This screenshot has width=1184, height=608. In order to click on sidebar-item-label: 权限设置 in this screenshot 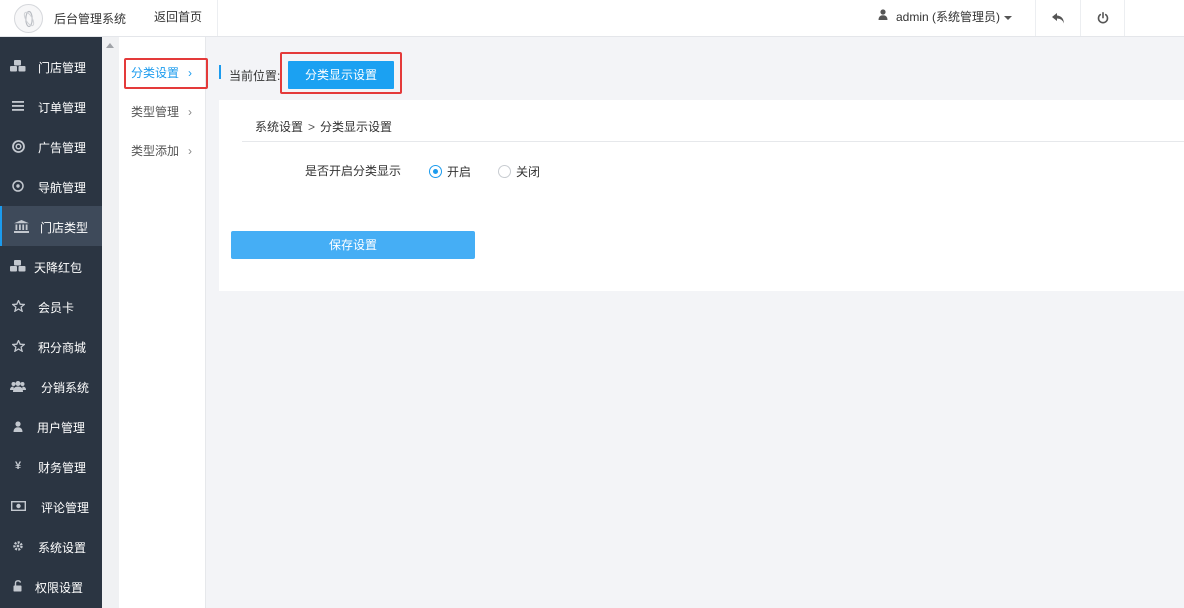, I will do `click(59, 588)`.